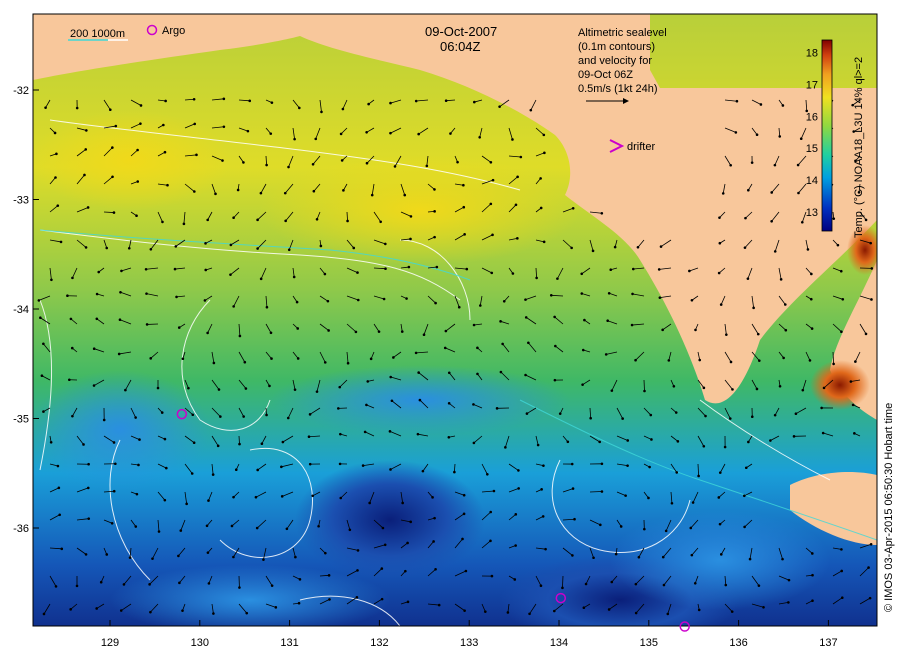 The image size is (900, 660). I want to click on x-tick-label: 129, so click(110, 643).